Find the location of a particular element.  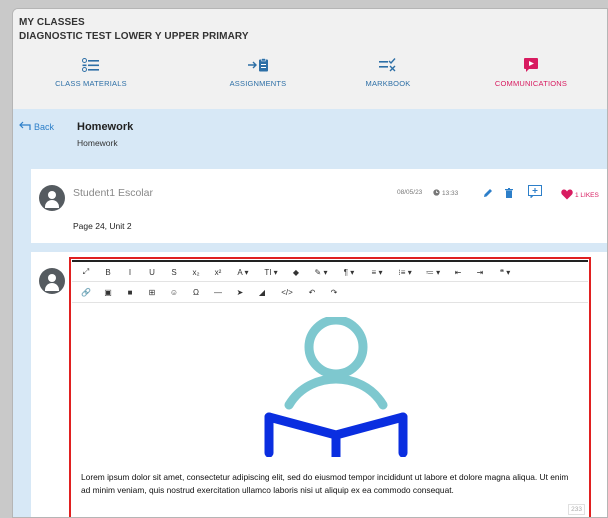

page-subtitle: Homework is located at coordinates (97, 143).